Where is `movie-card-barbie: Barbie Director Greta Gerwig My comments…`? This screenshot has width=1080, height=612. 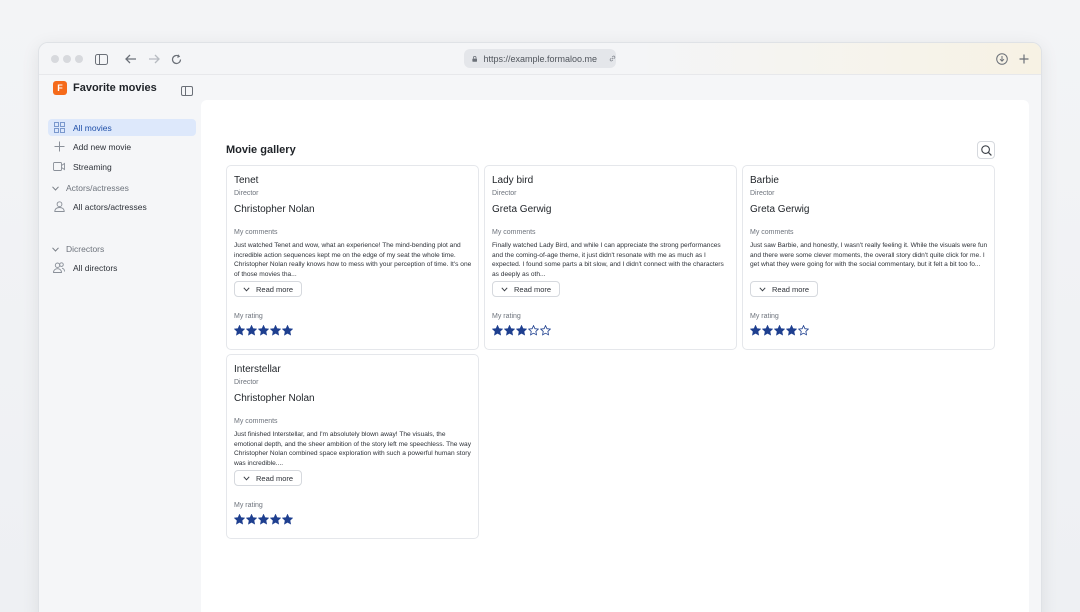
movie-card-barbie: Barbie Director Greta Gerwig My comments… is located at coordinates (868, 257).